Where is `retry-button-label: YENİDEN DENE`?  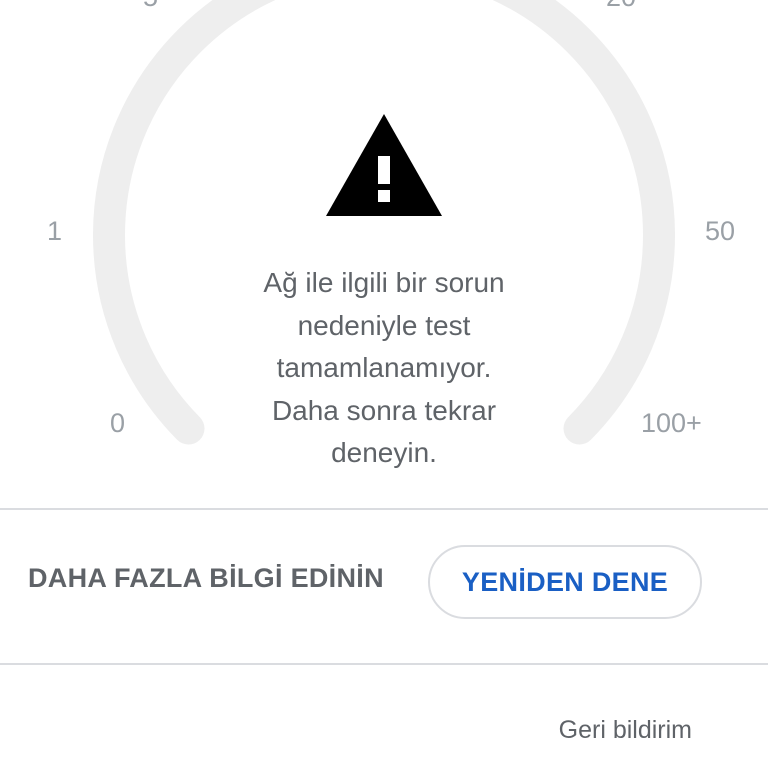
retry-button-label: YENİDEN DENE is located at coordinates (565, 581).